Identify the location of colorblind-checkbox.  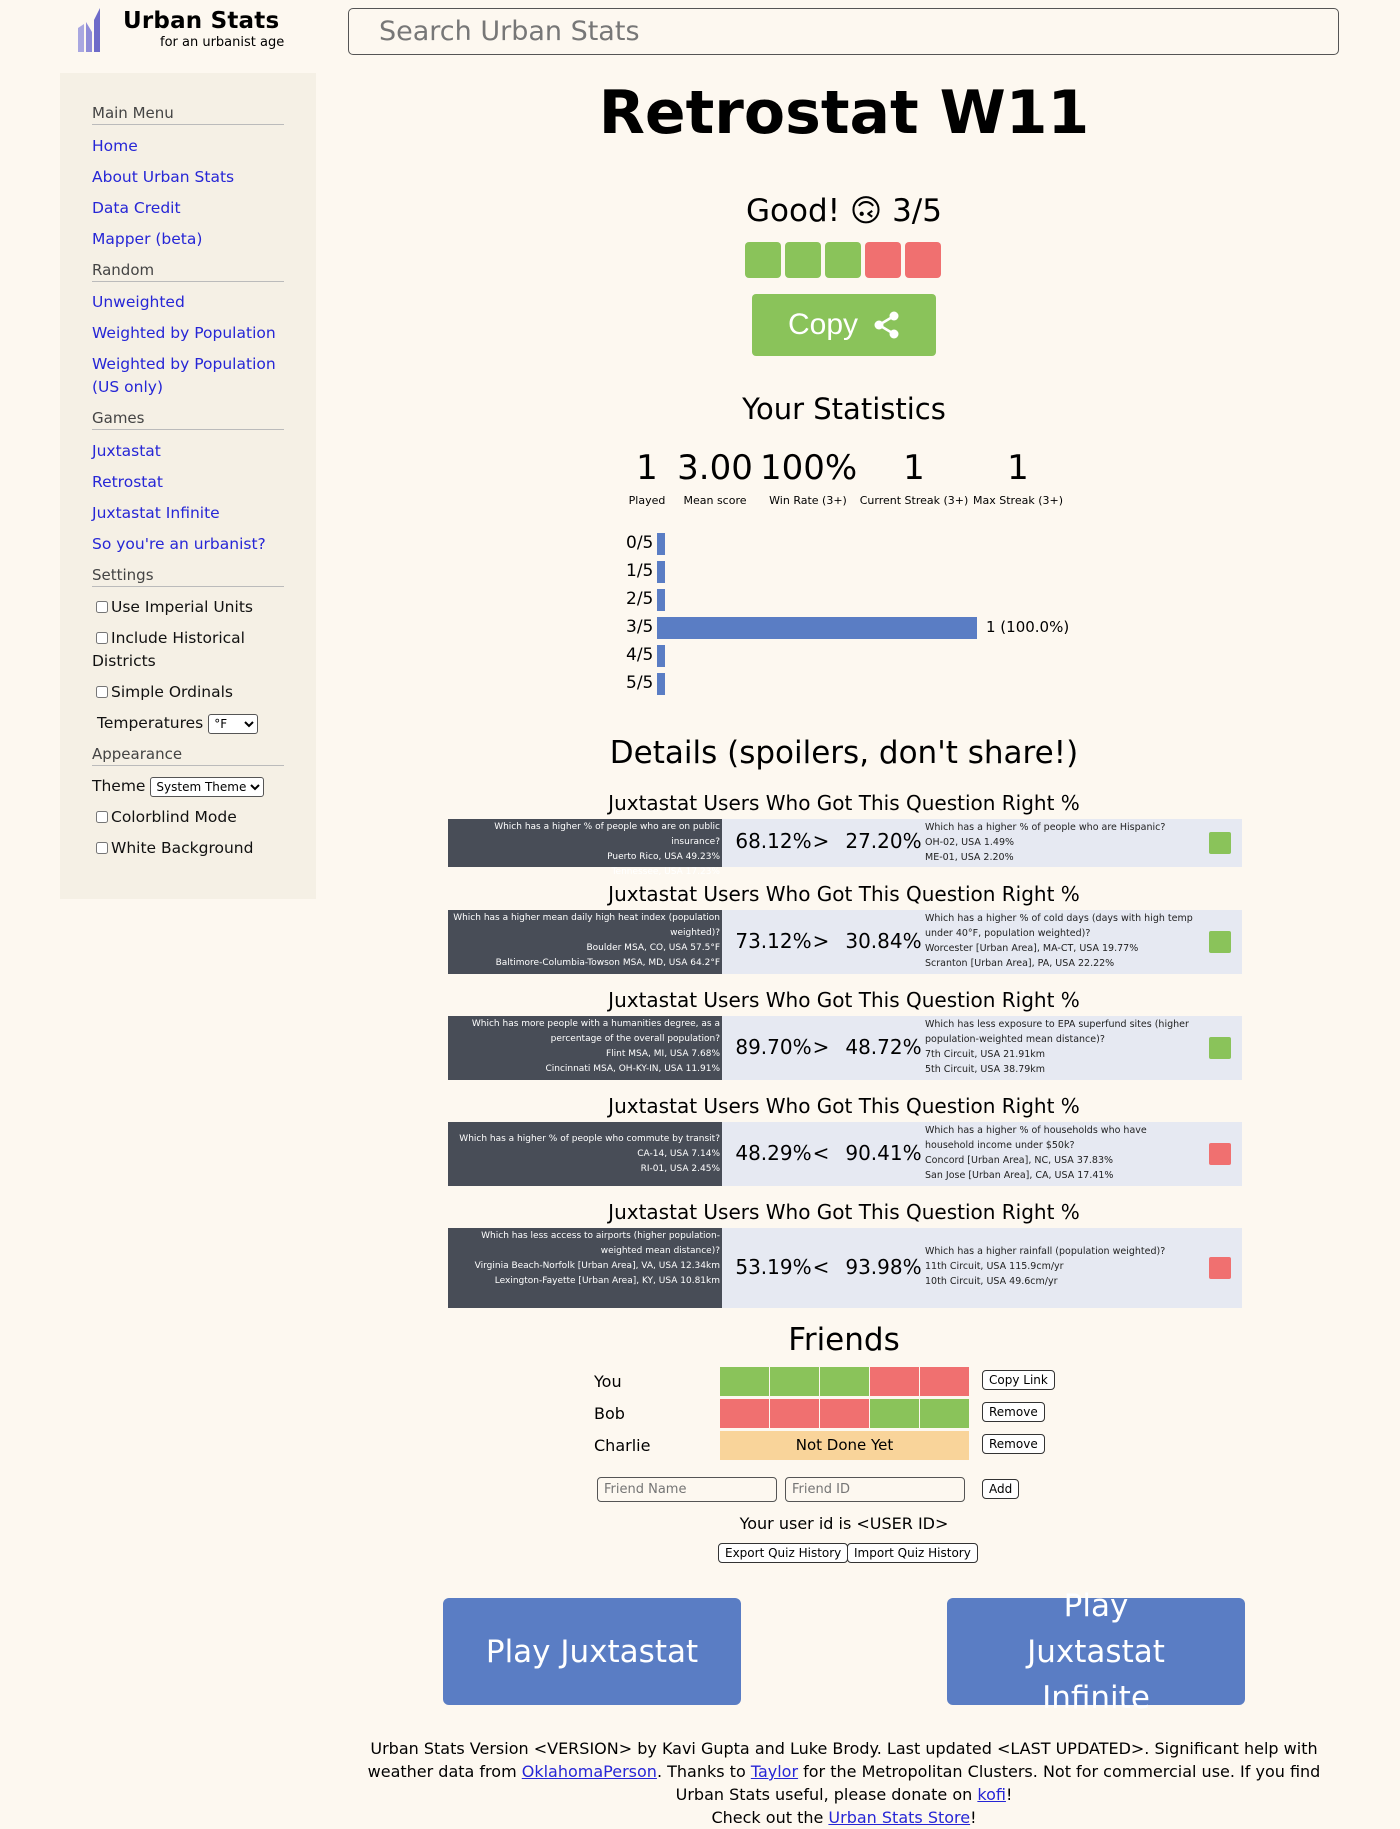
(102, 817).